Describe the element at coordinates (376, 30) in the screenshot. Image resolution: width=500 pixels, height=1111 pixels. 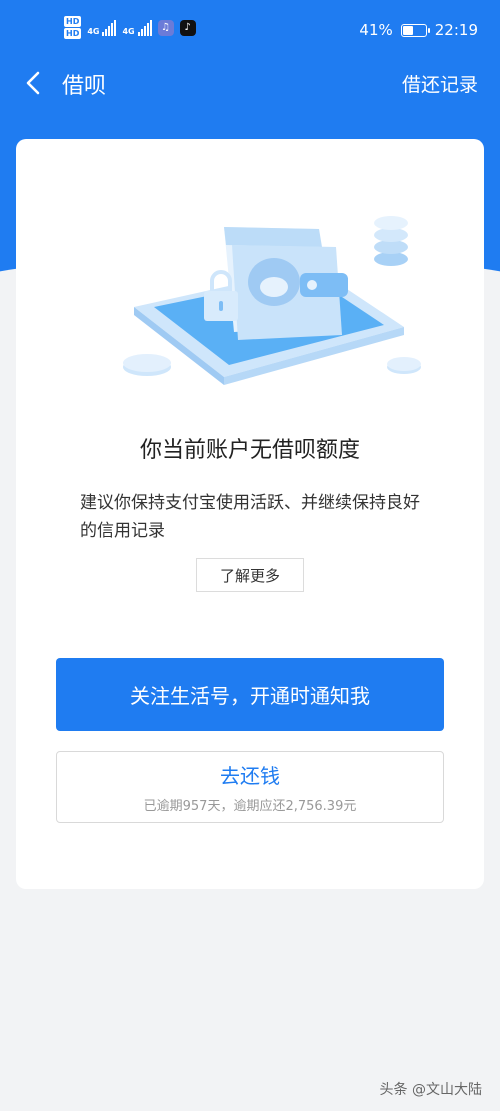
I see `battery-percent: 41%` at that location.